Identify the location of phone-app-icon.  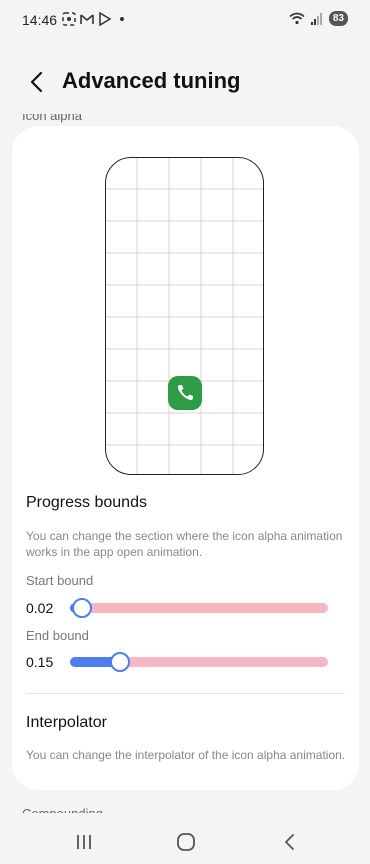
(185, 393).